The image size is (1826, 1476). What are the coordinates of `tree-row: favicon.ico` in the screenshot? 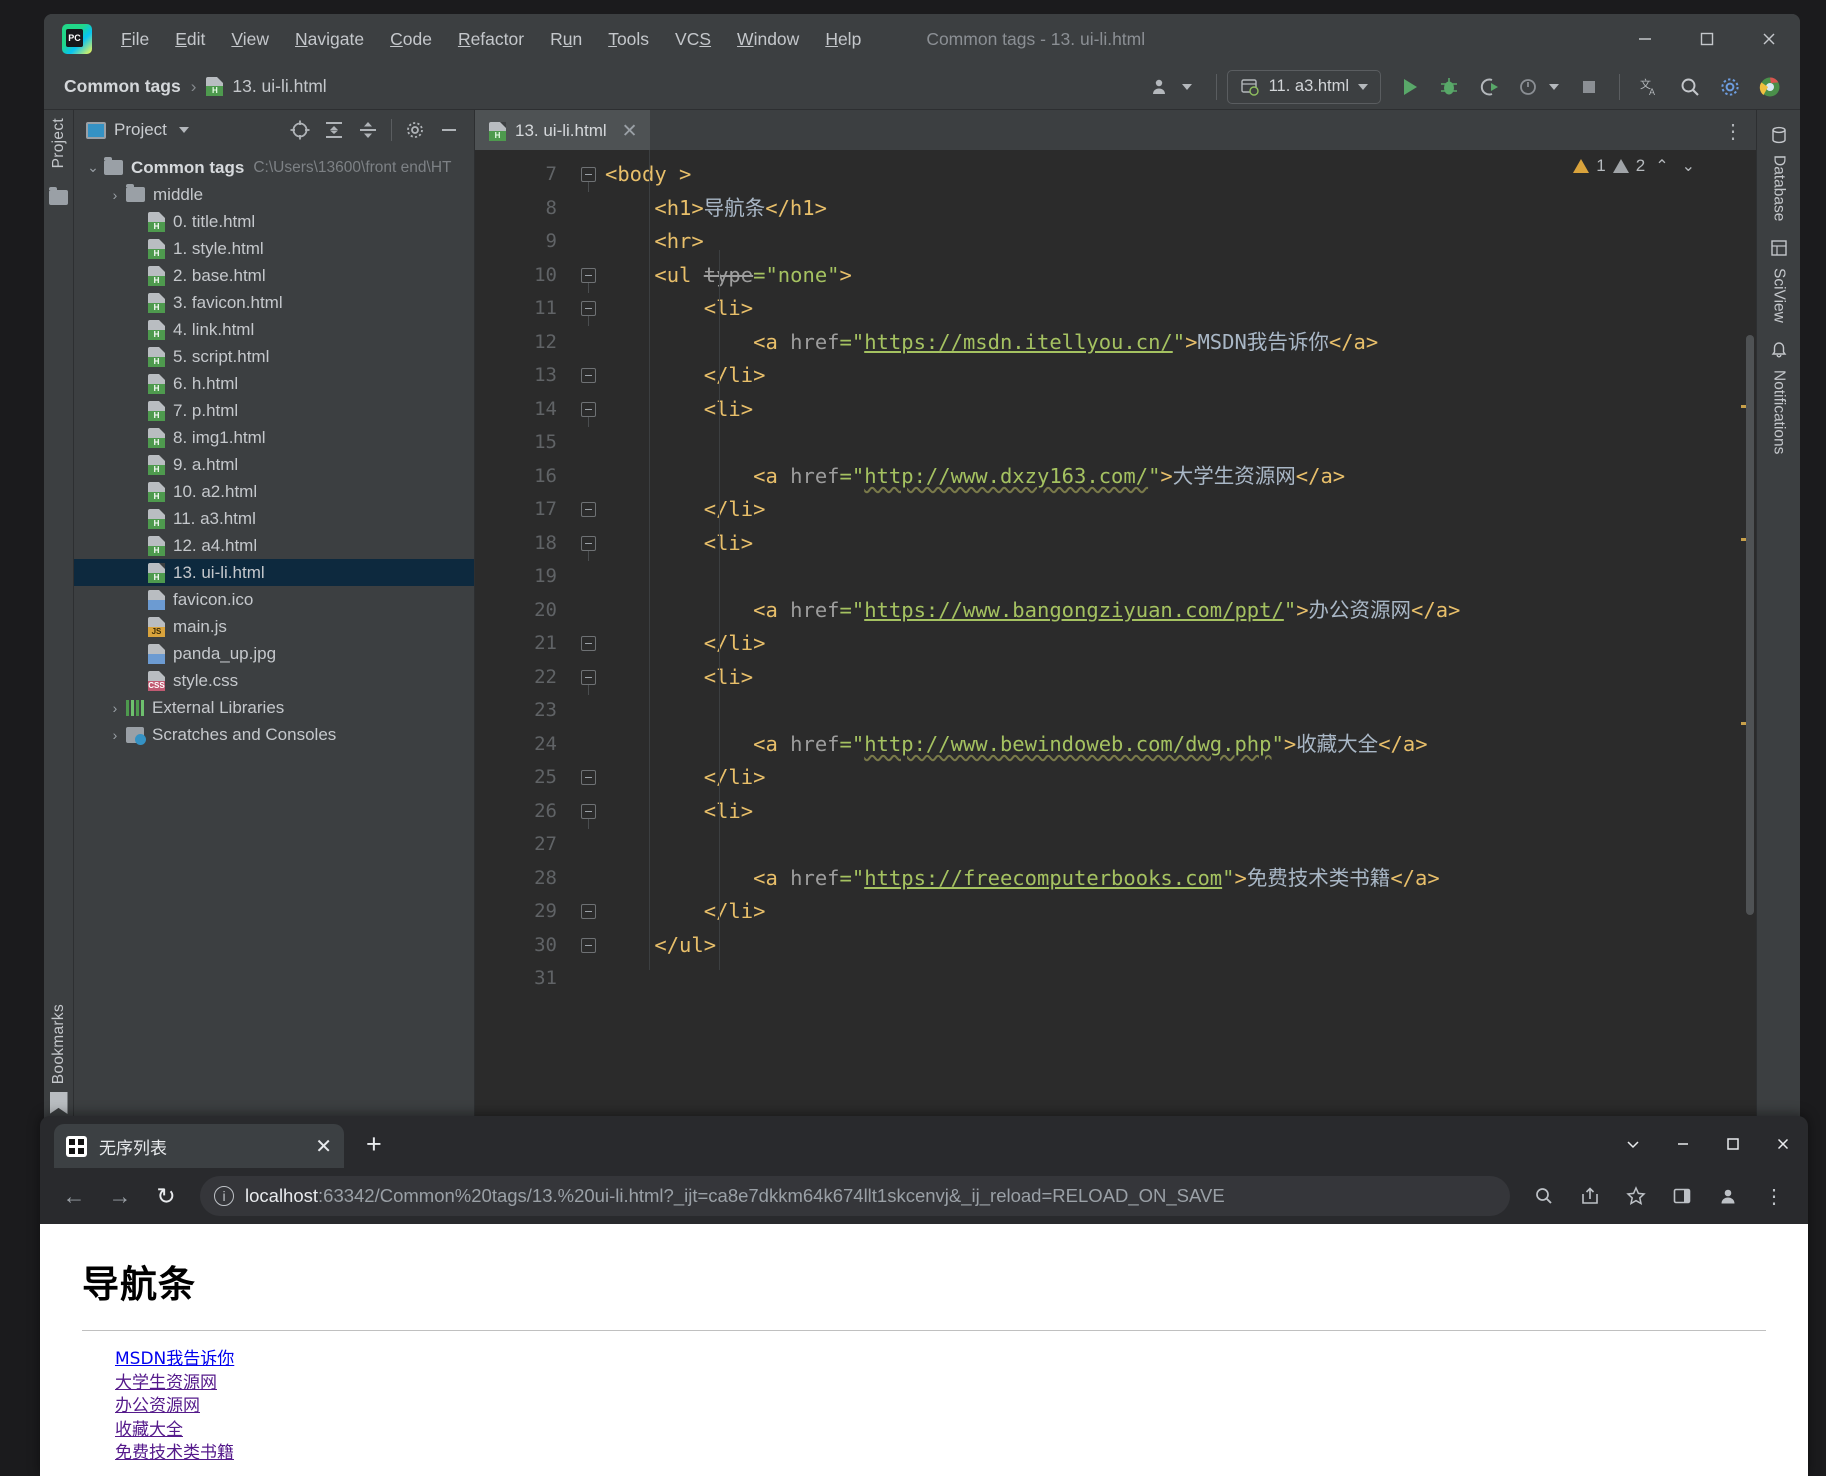 It's located at (274, 599).